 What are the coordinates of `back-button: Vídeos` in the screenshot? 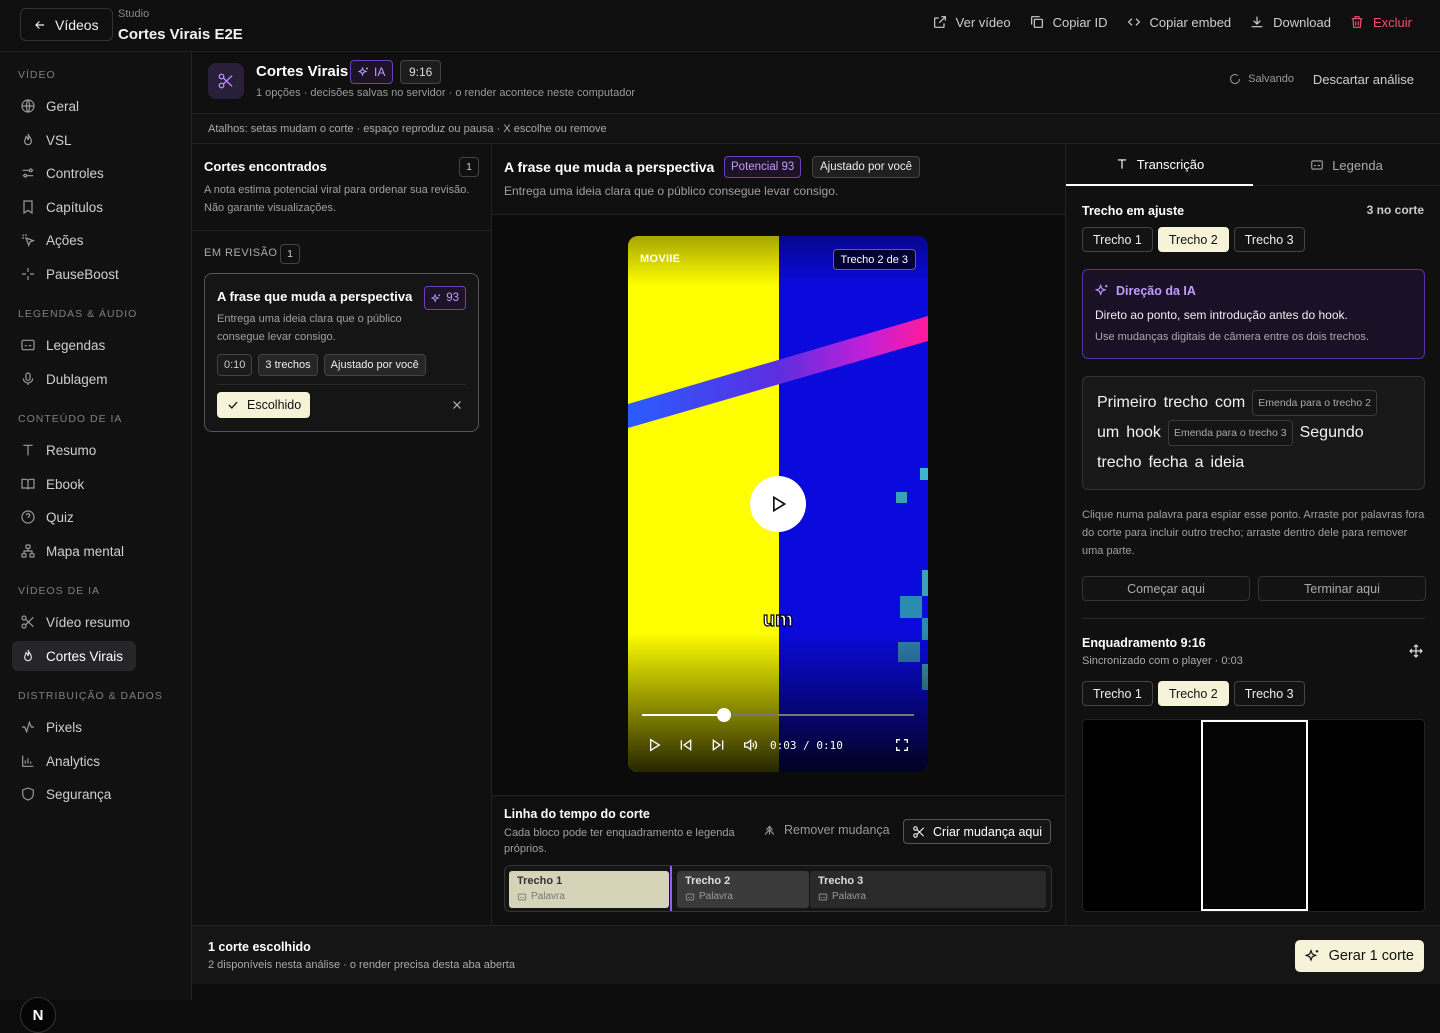 It's located at (66, 24).